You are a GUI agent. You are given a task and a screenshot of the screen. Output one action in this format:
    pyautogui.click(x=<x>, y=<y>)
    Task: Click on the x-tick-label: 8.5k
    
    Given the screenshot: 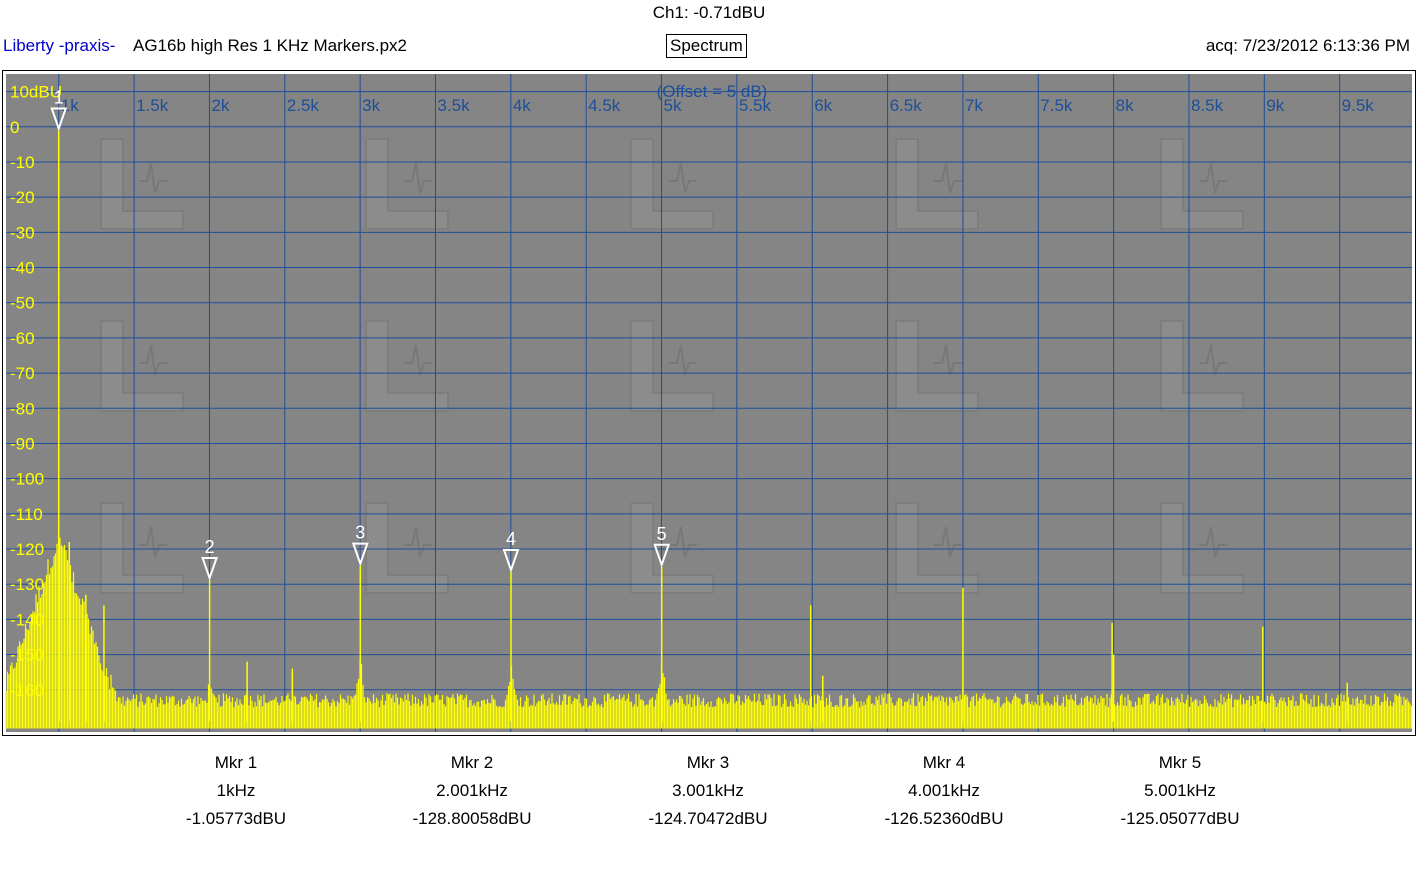 What is the action you would take?
    pyautogui.click(x=1207, y=105)
    